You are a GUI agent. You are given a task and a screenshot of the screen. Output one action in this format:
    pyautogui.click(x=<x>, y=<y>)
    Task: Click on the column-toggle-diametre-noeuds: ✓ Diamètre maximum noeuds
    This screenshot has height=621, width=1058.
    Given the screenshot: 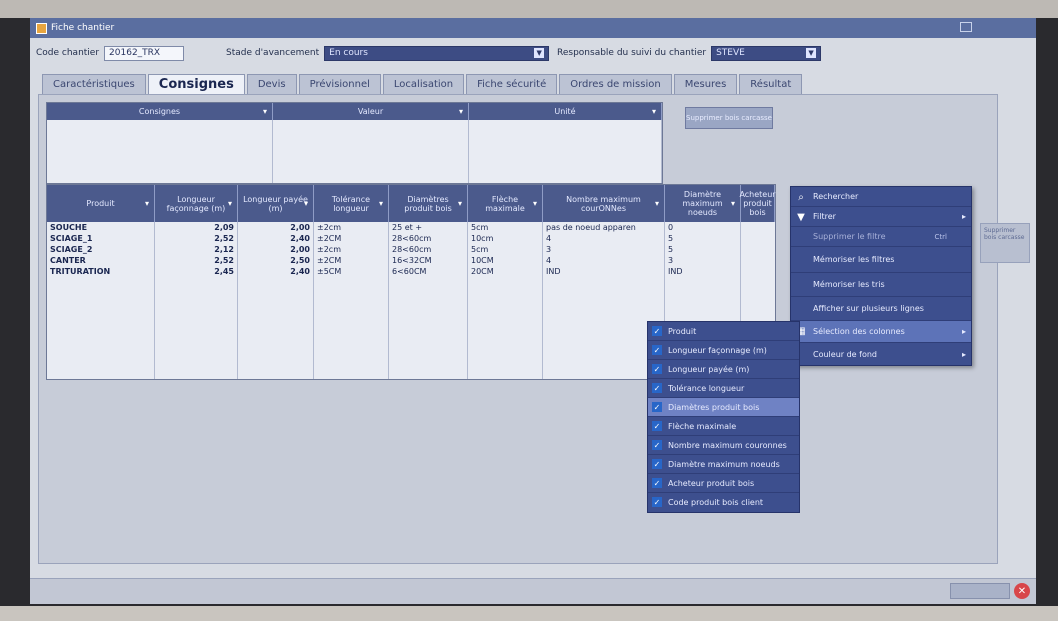 What is the action you would take?
    pyautogui.click(x=723, y=464)
    